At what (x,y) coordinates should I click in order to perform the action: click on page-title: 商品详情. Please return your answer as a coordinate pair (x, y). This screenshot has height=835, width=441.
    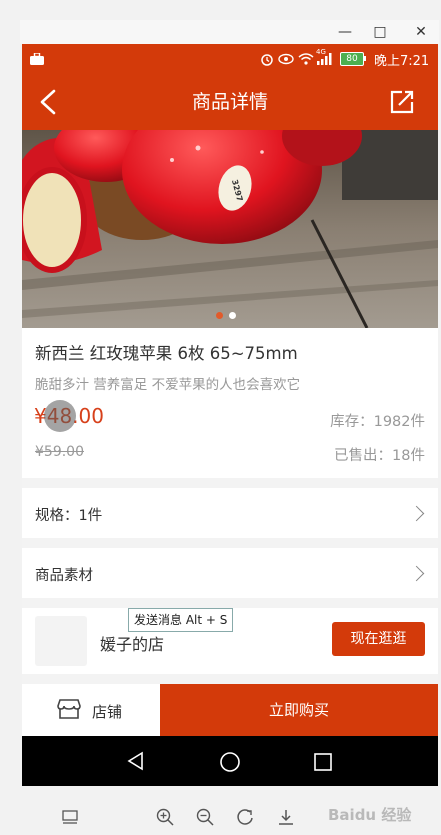
    Looking at the image, I should click on (229, 102).